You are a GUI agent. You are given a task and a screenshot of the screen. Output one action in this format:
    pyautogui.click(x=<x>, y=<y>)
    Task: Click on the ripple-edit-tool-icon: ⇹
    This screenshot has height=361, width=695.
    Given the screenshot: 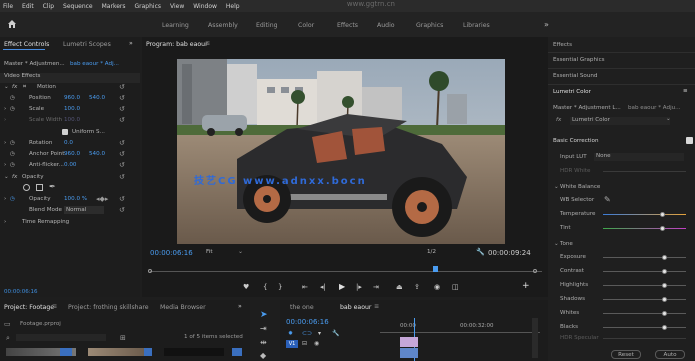 What is the action you would take?
    pyautogui.click(x=263, y=342)
    